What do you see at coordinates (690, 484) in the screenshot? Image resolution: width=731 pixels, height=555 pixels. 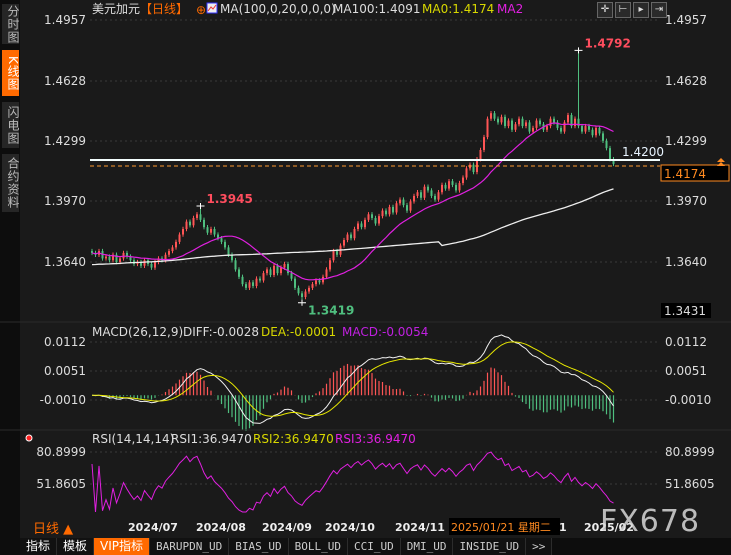 I see `rsi-y-tick-right: 51.8605` at bounding box center [690, 484].